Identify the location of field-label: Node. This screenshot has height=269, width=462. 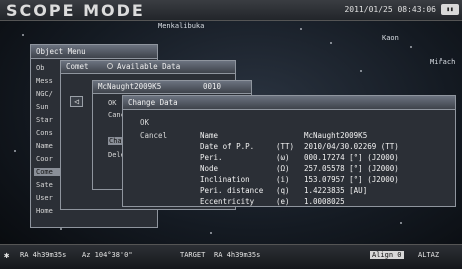
(209, 168).